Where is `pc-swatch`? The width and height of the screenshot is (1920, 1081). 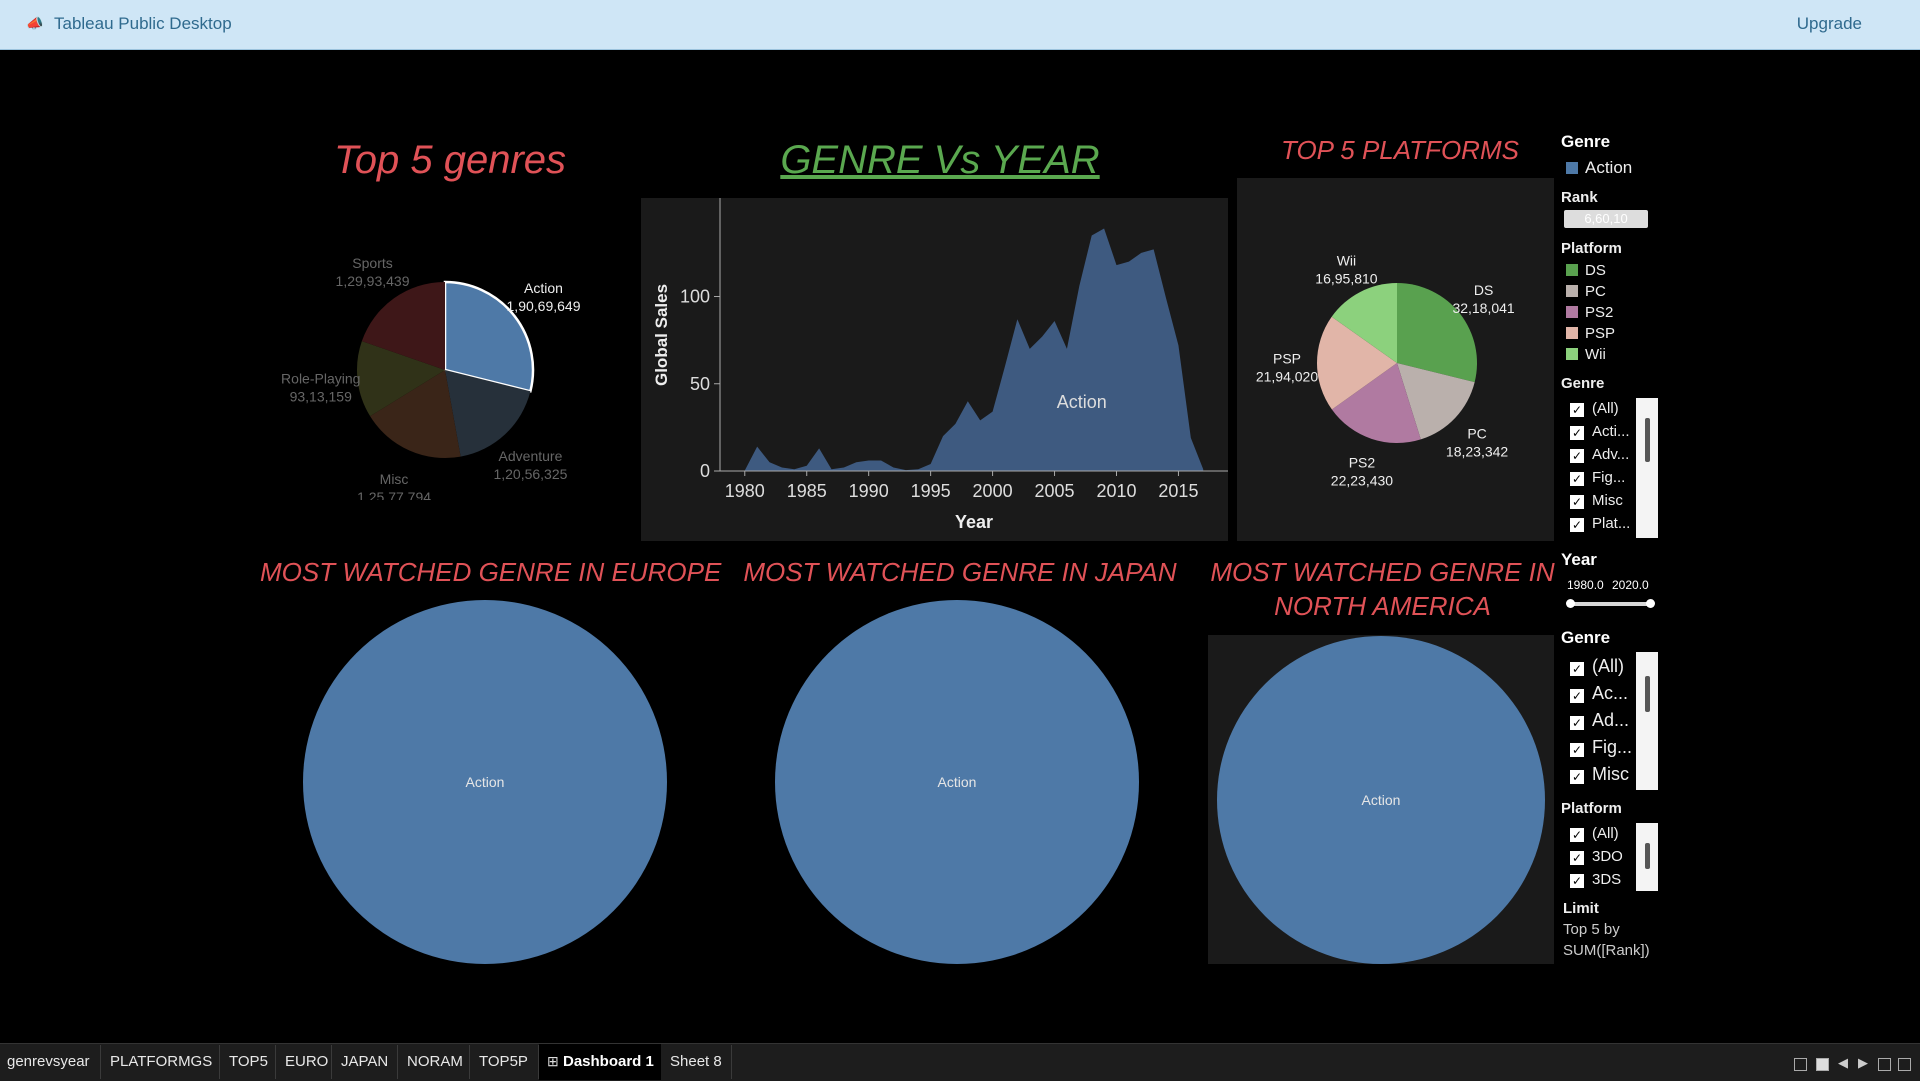 pc-swatch is located at coordinates (1572, 291).